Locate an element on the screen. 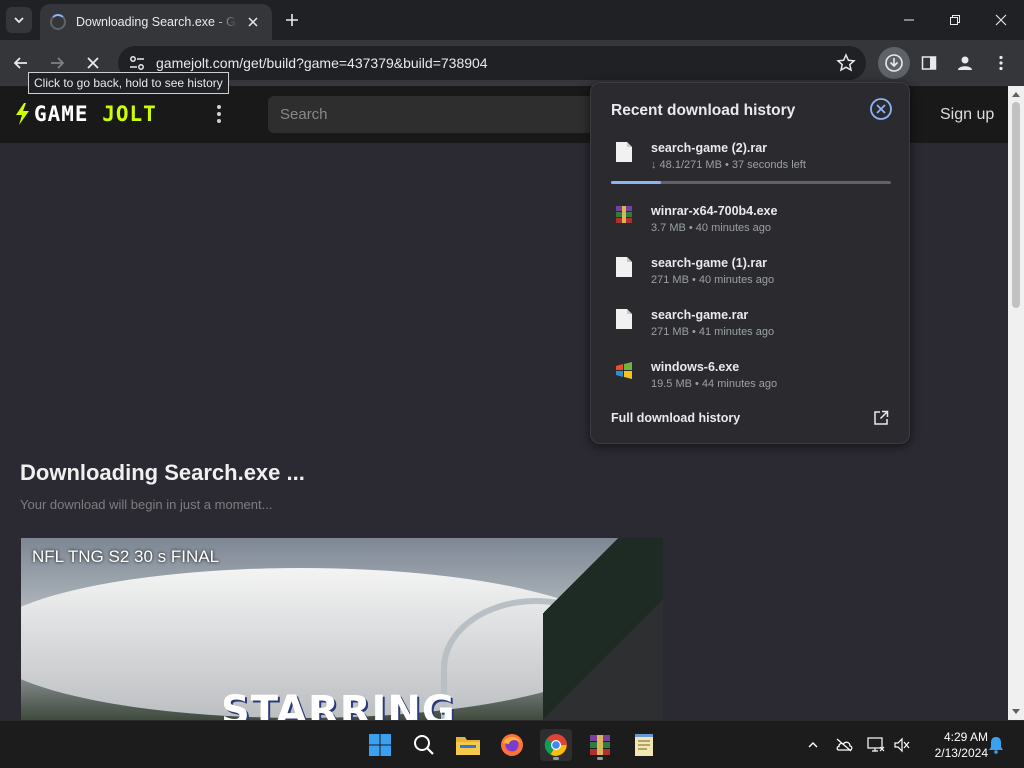 The height and width of the screenshot is (768, 1024). file-explorer-button is located at coordinates (468, 745).